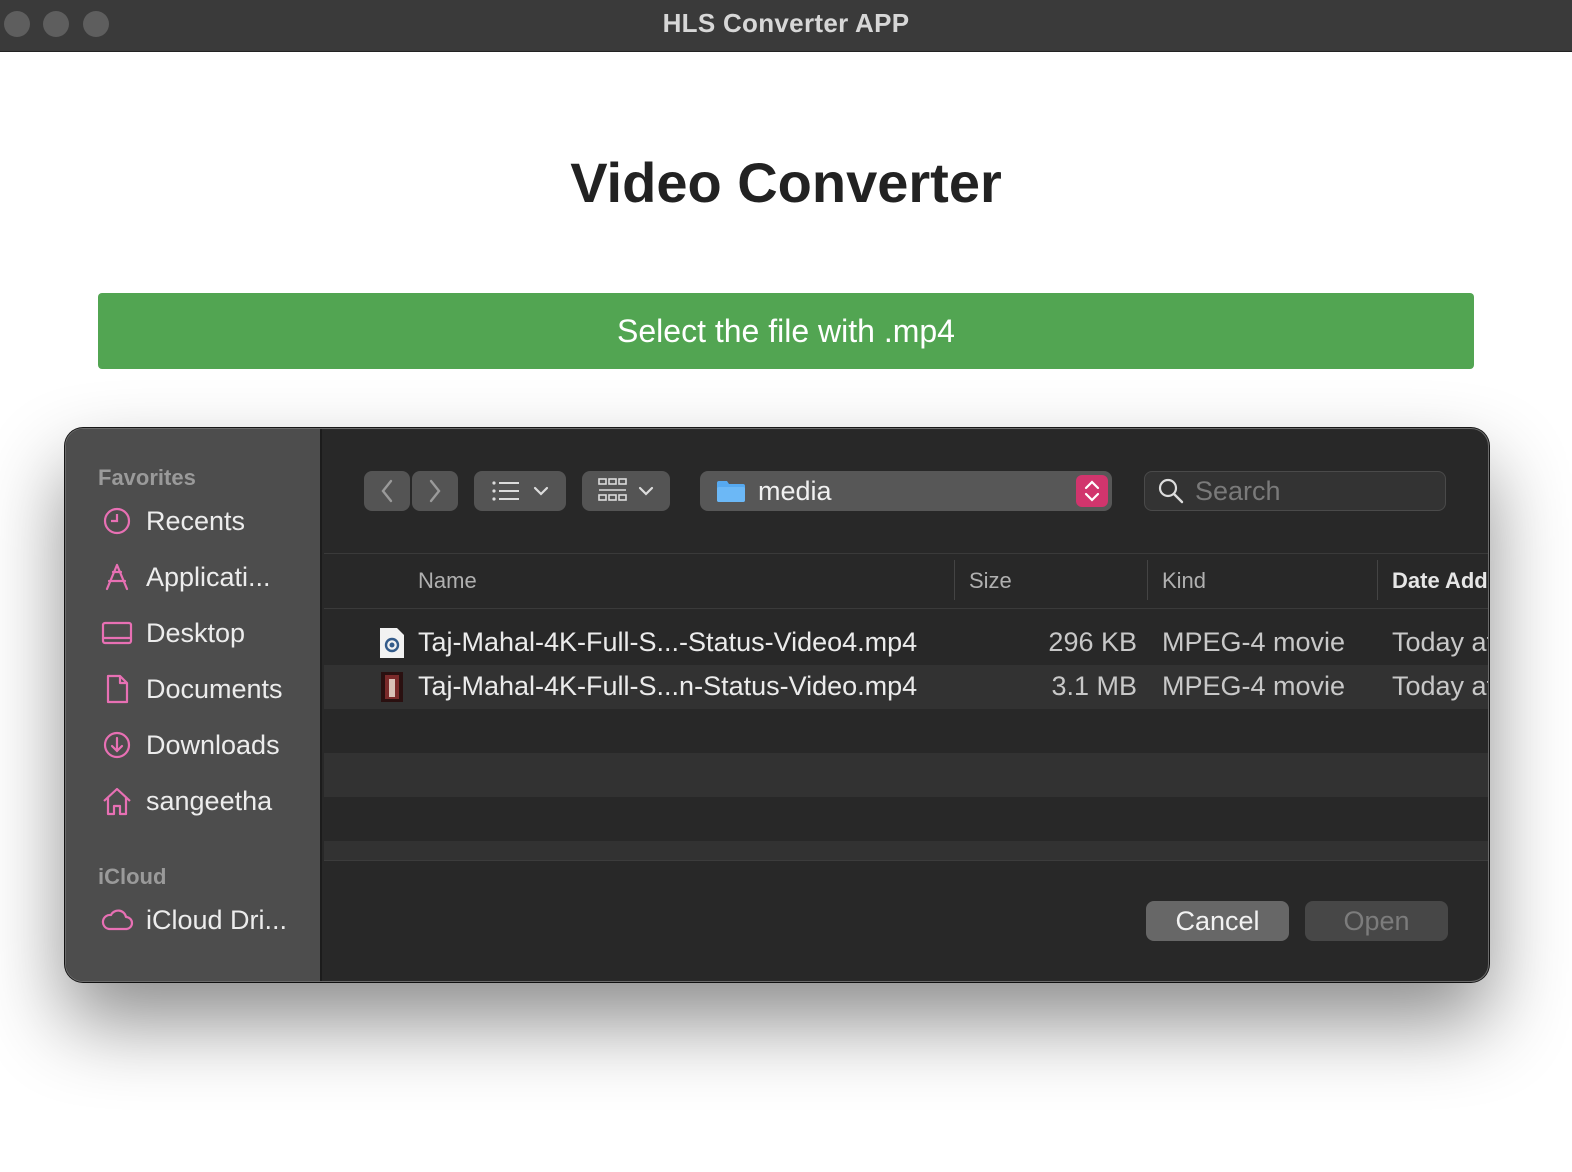  I want to click on chevron-right-icon, so click(435, 491).